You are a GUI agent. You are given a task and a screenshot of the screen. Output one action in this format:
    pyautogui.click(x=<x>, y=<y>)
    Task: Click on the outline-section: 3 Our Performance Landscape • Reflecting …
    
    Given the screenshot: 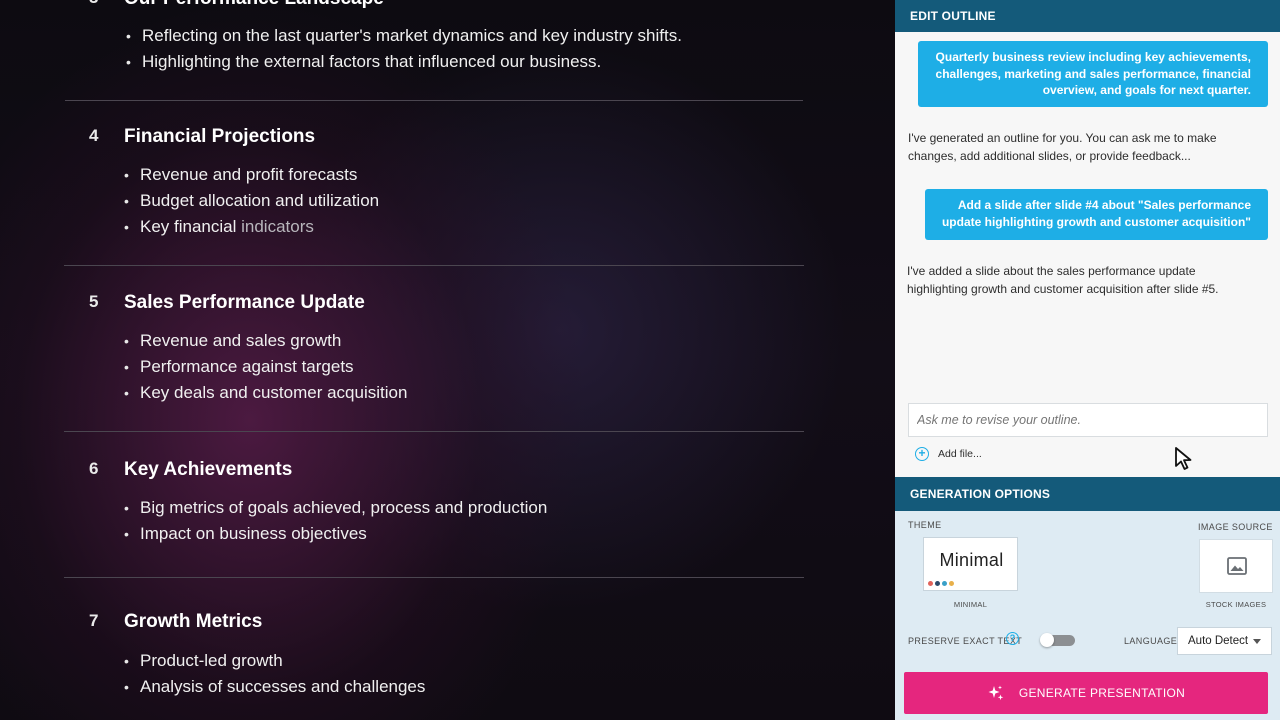 What is the action you would take?
    pyautogui.click(x=434, y=39)
    